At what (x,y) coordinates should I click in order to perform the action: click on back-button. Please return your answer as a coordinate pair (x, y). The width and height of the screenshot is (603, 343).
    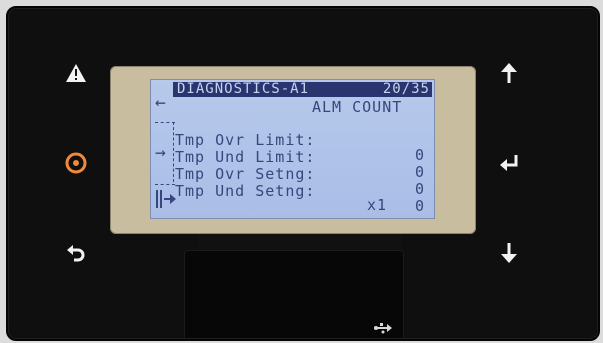
    Looking at the image, I should click on (76, 253).